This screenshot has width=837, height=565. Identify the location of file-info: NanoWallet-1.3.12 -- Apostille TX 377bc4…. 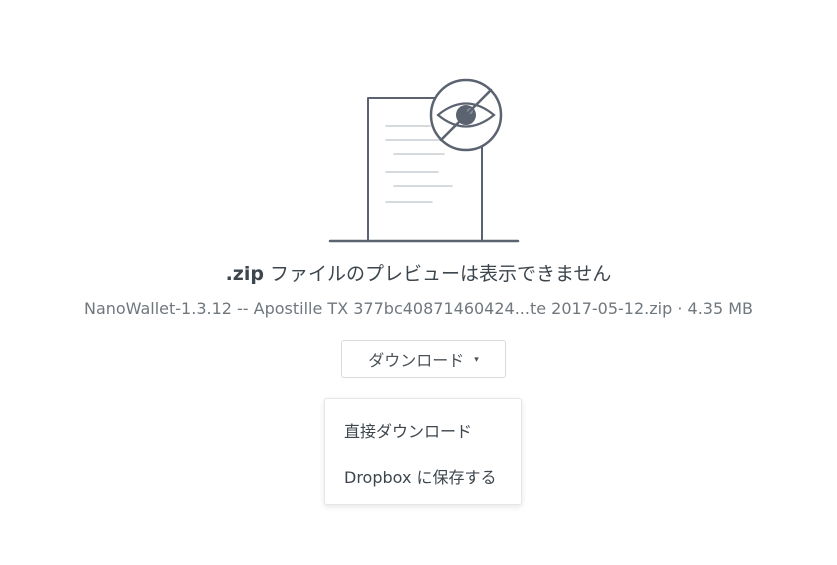
(418, 308).